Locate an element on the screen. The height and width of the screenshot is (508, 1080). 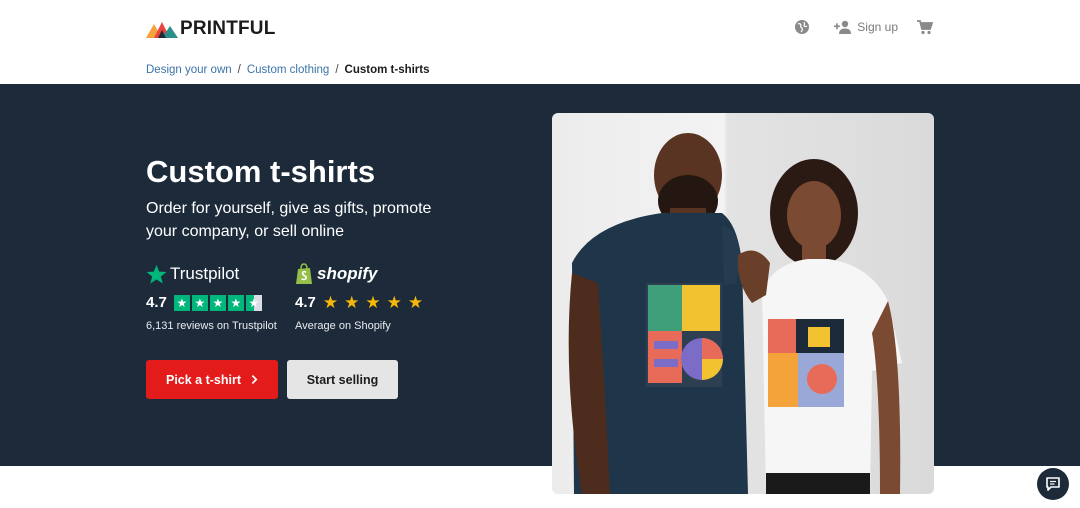
half-star-icon: ★ is located at coordinates (253, 302).